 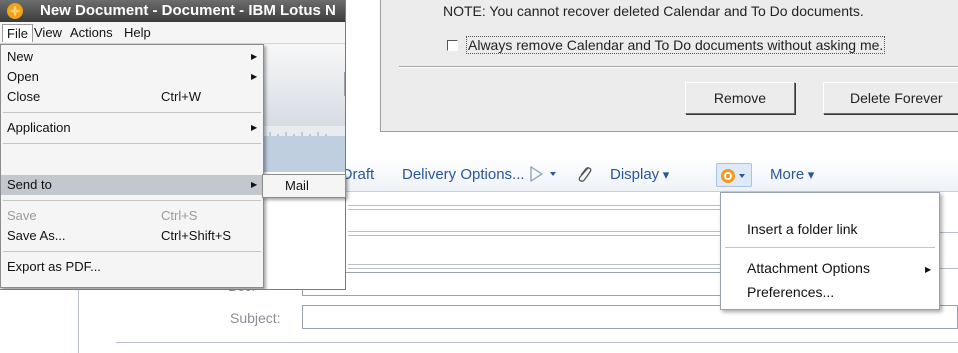 What do you see at coordinates (132, 57) in the screenshot?
I see `menu-item-new: New ▶` at bounding box center [132, 57].